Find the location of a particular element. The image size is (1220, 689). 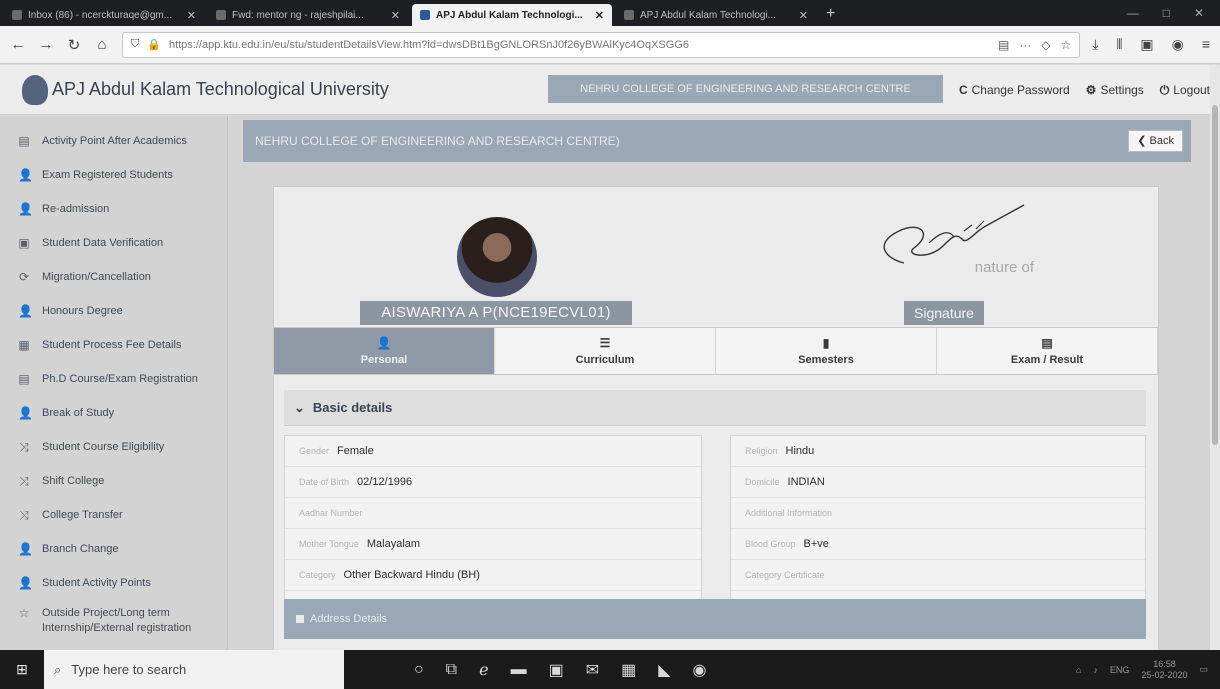

window-controls: — □ ✕ is located at coordinates (1173, 16).